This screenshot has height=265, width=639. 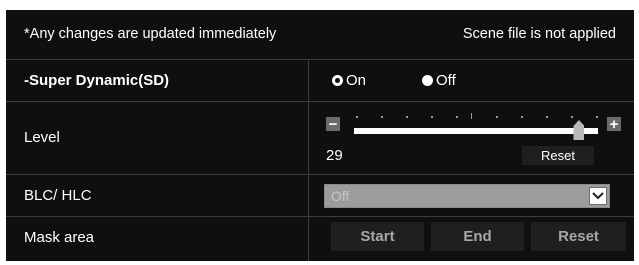 I want to click on level-label-cell: Level, so click(x=157, y=138).